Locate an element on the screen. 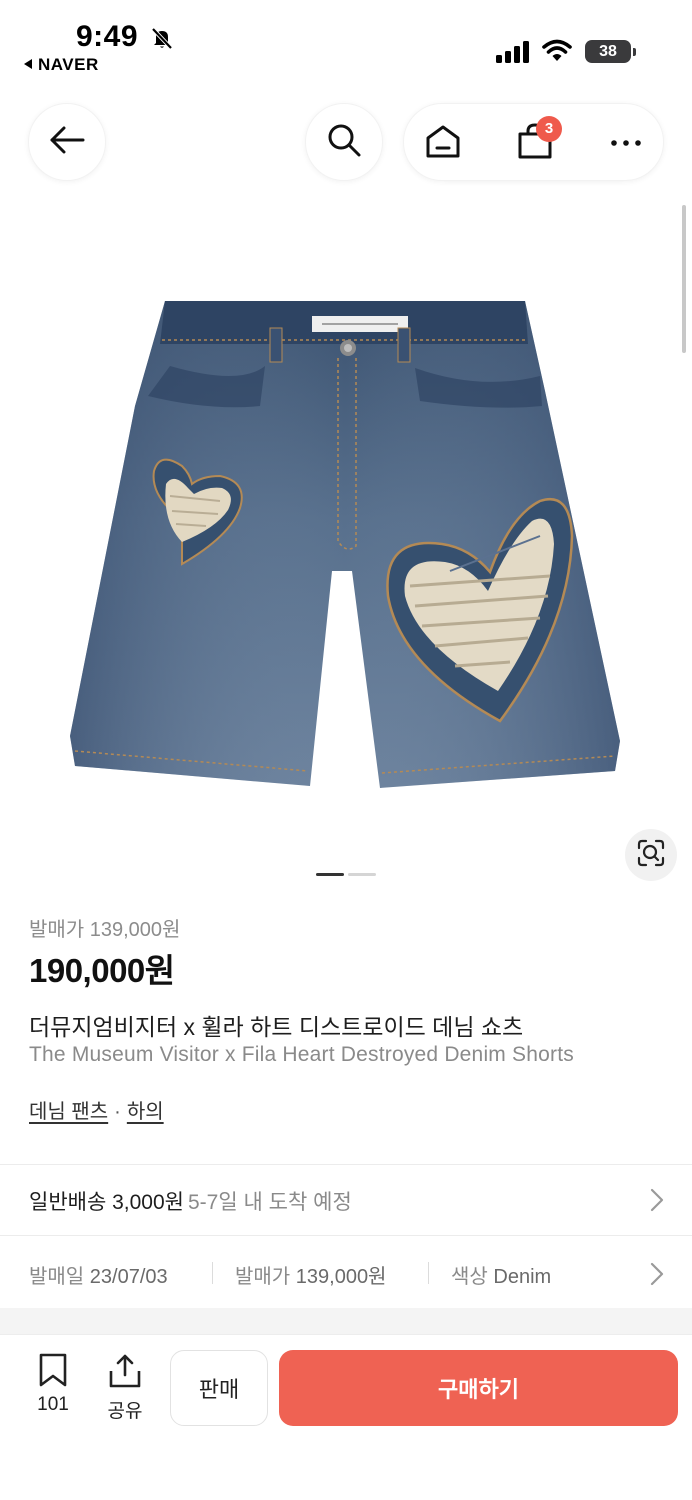 Image resolution: width=692 pixels, height=1500 pixels. meta-release-price-label: 발매가 is located at coordinates (263, 1277).